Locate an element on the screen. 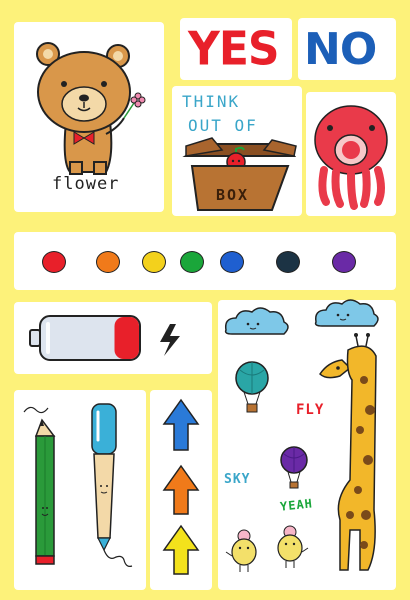 The height and width of the screenshot is (600, 410). no-panel: NO is located at coordinates (347, 49).